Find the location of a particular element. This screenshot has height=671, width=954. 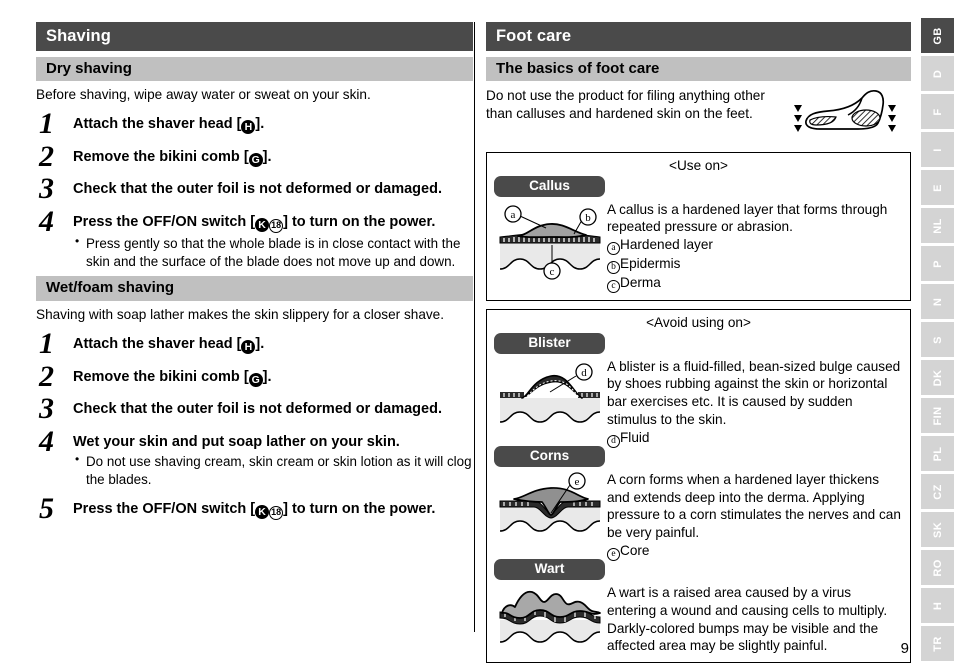

svg-text: d is located at coordinates (584, 373).